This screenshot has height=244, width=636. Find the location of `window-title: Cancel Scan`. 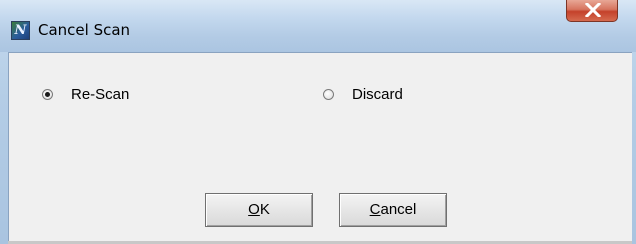

window-title: Cancel Scan is located at coordinates (84, 30).